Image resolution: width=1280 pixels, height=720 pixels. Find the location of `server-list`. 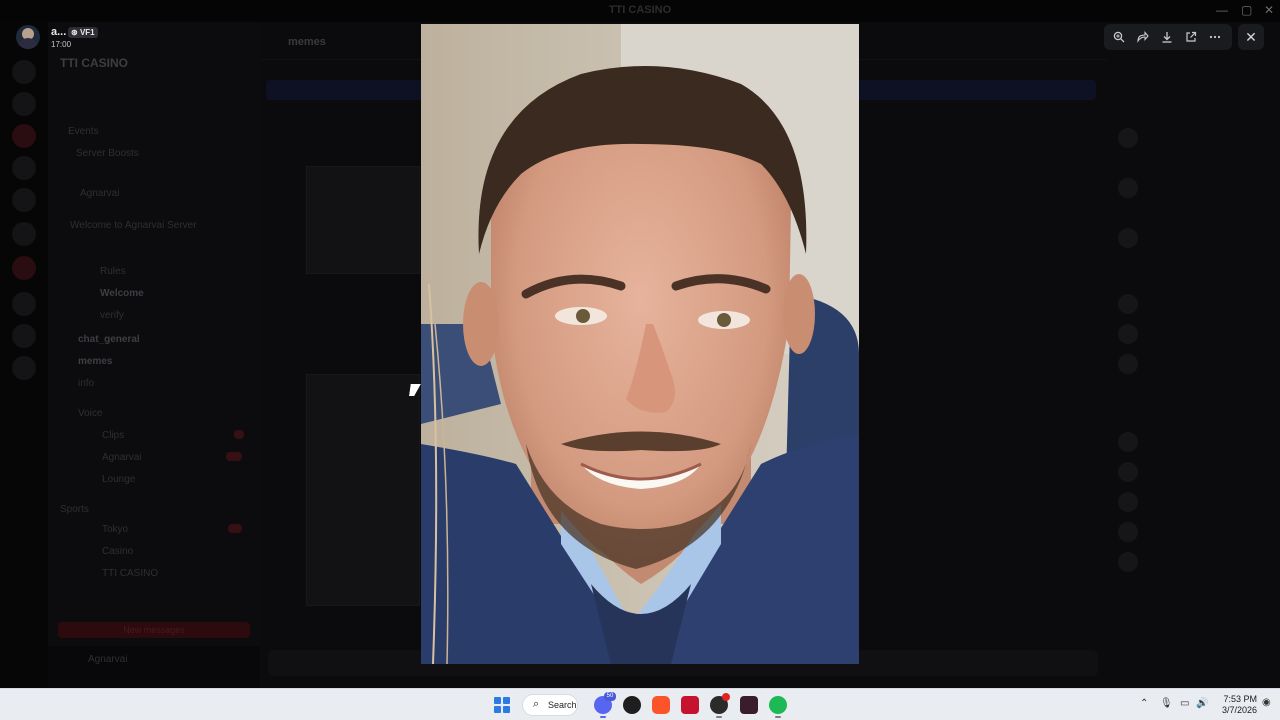

server-list is located at coordinates (24, 355).